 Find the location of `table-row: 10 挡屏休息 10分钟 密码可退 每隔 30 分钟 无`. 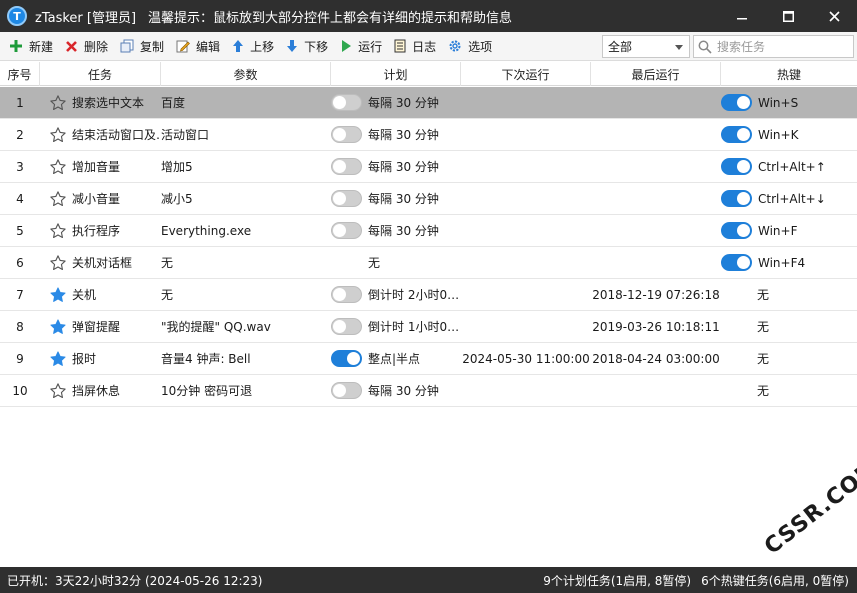

table-row: 10 挡屏休息 10分钟 密码可退 每隔 30 分钟 无 is located at coordinates (428, 391).